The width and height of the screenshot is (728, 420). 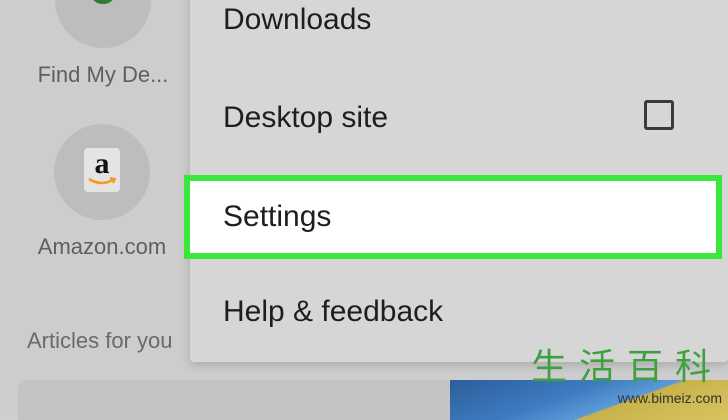 I want to click on watermark-logo: 生 活 百 科, so click(x=626, y=368).